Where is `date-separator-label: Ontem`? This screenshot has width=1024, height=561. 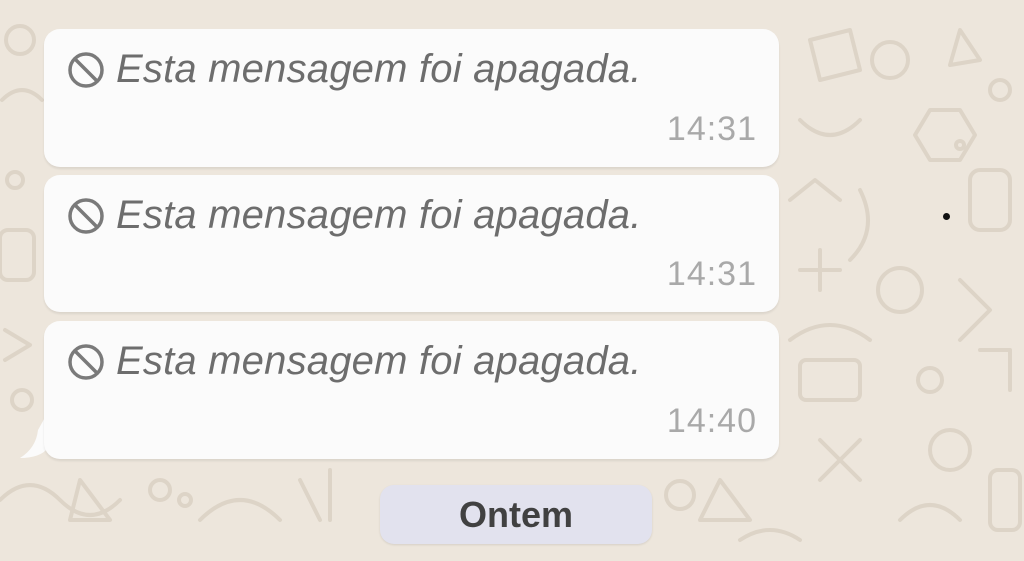 date-separator-label: Ontem is located at coordinates (515, 514).